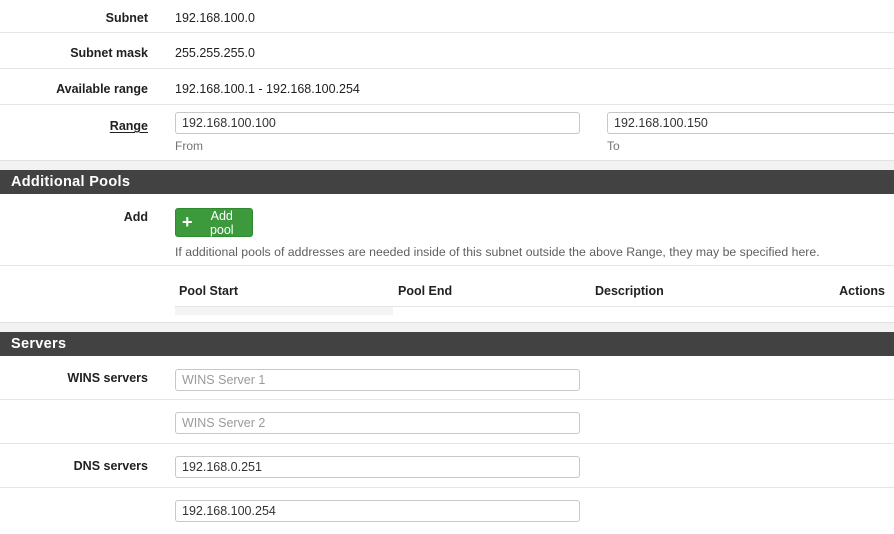 The width and height of the screenshot is (894, 534). Describe the element at coordinates (613, 146) in the screenshot. I see `range-to-help: To` at that location.